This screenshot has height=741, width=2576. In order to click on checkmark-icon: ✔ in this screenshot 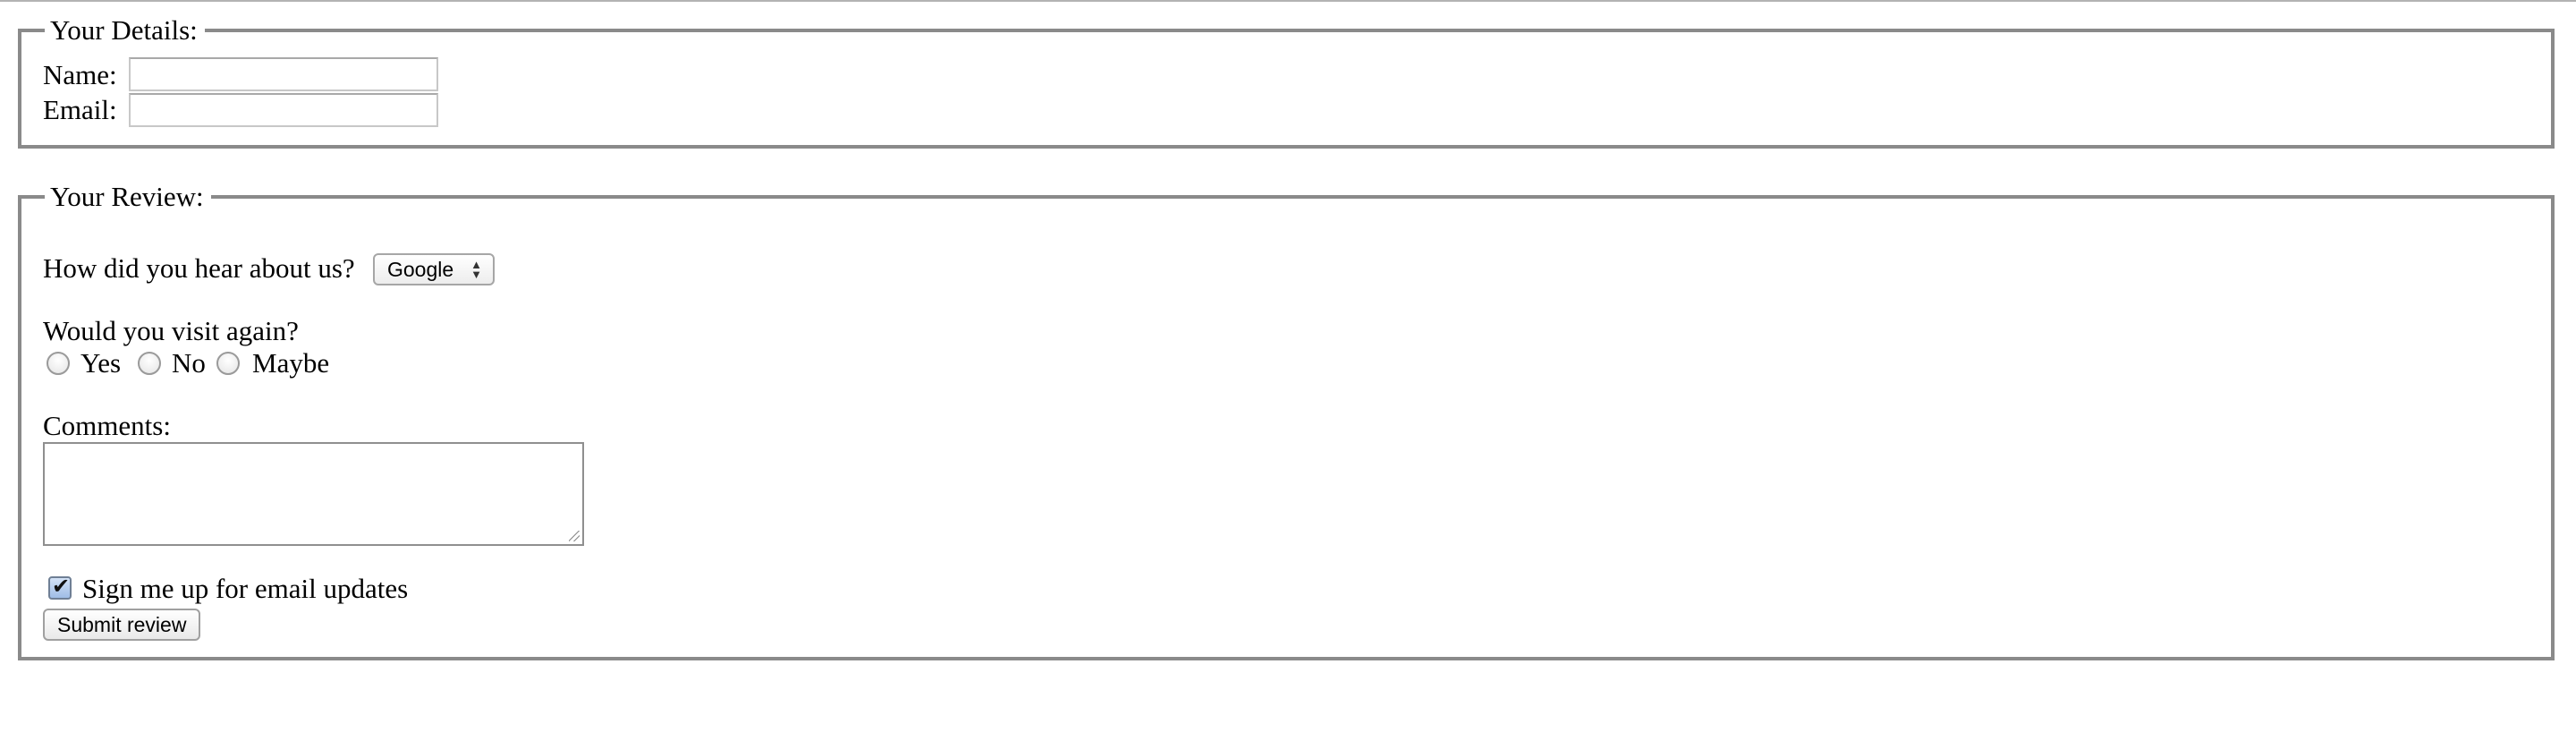, I will do `click(61, 587)`.